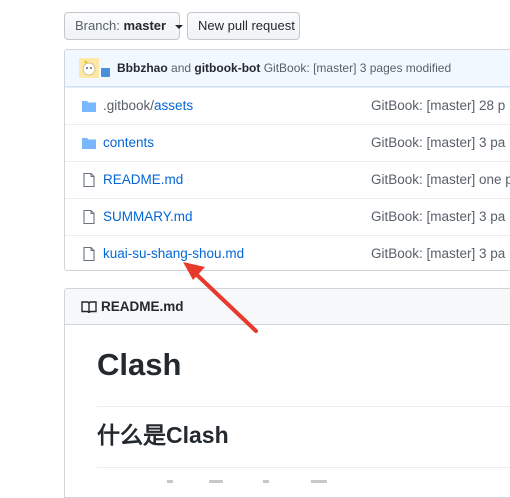 Image resolution: width=510 pixels, height=498 pixels. I want to click on commit-coauthor-link: gitbook-bot, so click(227, 68).